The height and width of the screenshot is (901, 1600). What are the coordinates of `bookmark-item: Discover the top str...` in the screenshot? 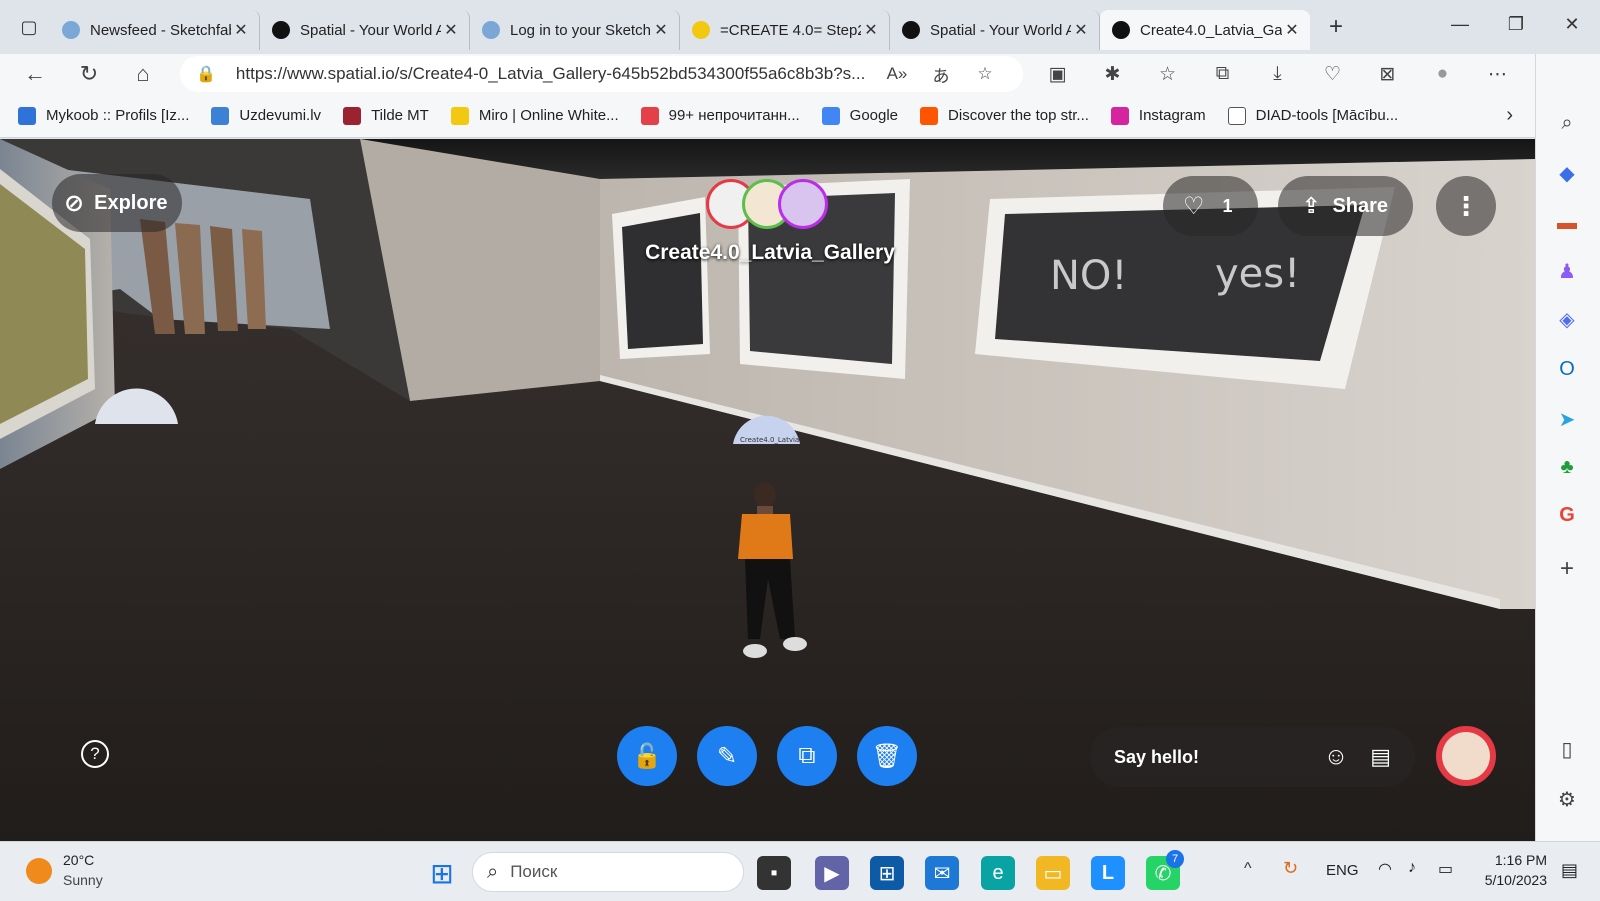 It's located at (1004, 115).